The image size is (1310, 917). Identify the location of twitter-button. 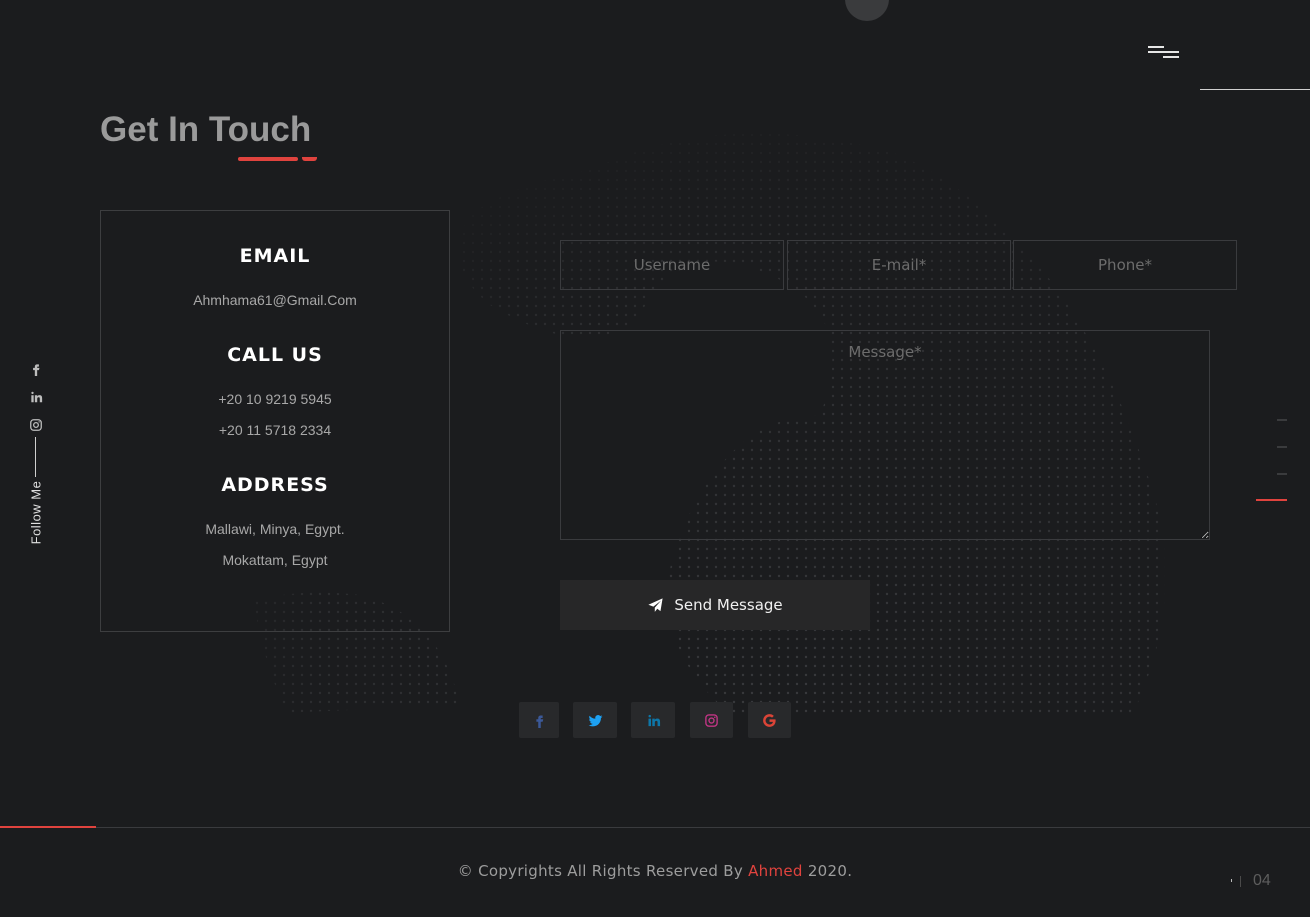
(595, 720).